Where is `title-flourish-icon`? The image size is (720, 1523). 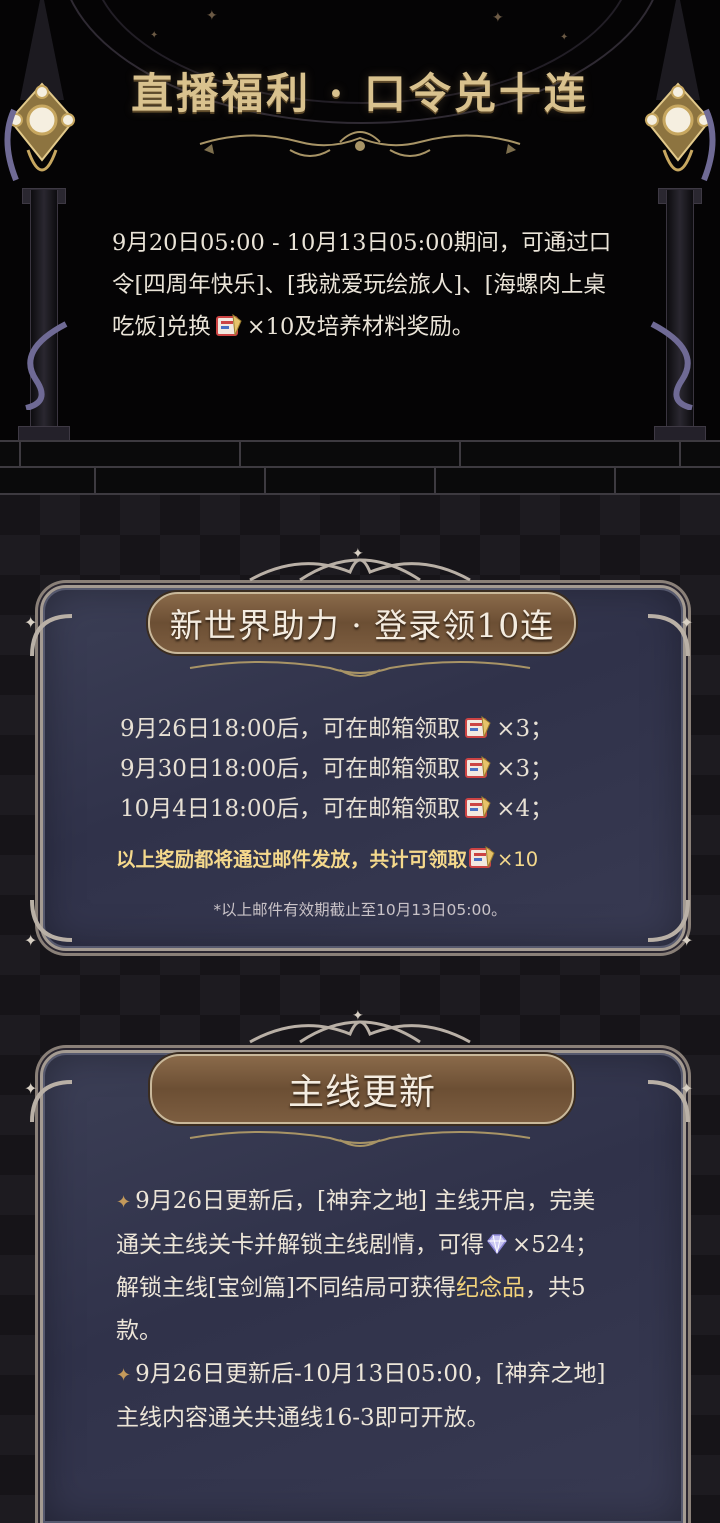 title-flourish-icon is located at coordinates (360, 144).